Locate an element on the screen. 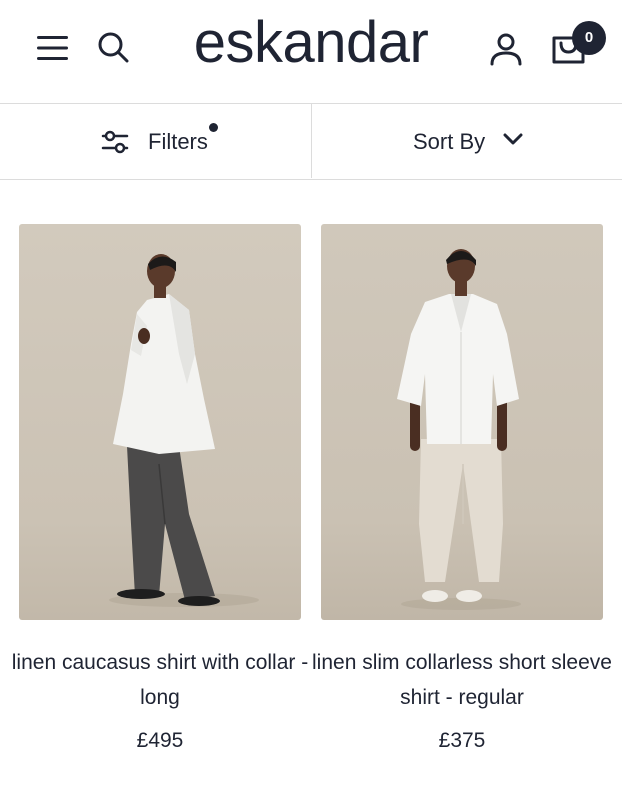 The height and width of the screenshot is (800, 622). site-header: eskandar 0 is located at coordinates (311, 52).